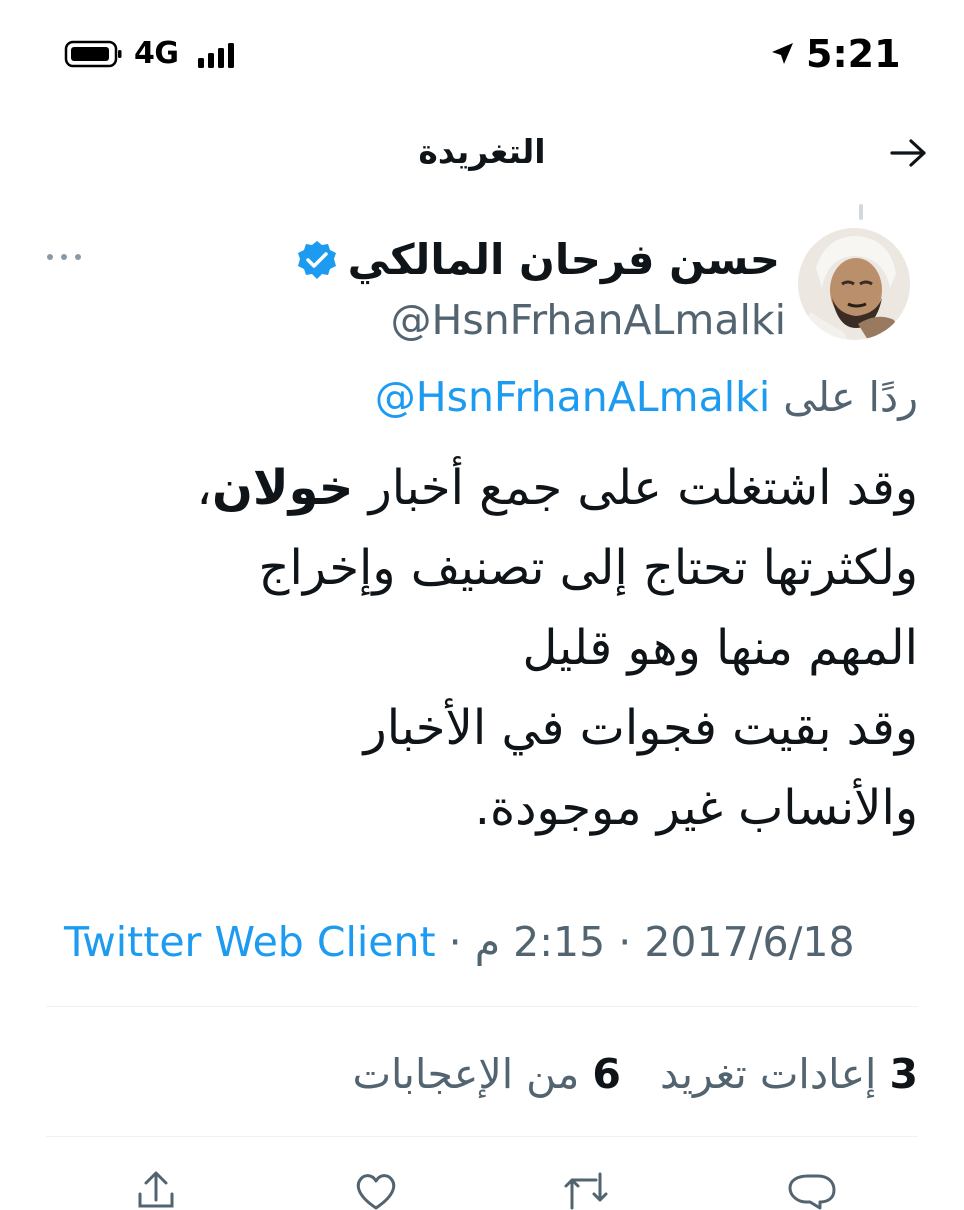  What do you see at coordinates (782, 53) in the screenshot?
I see `location-arrow-icon` at bounding box center [782, 53].